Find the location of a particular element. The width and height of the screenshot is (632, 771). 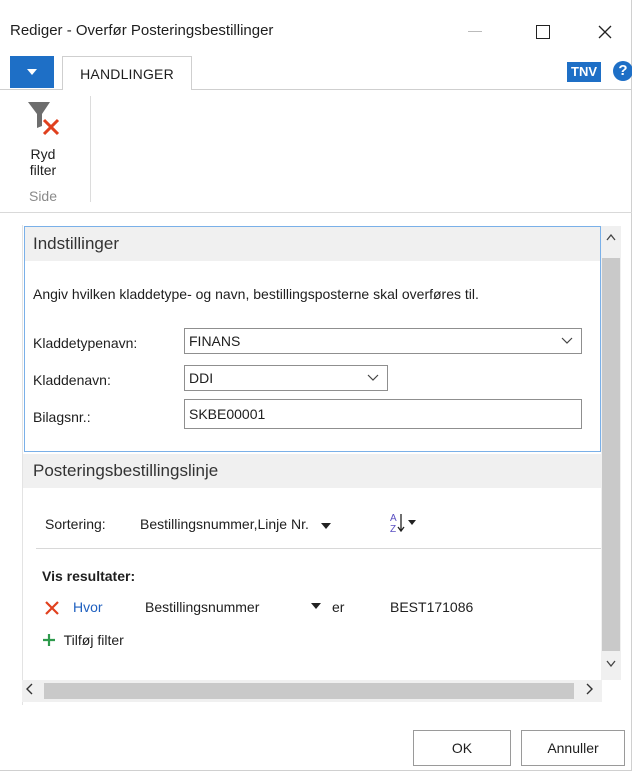

document-no-label: Bilagsnr.: is located at coordinates (62, 417).